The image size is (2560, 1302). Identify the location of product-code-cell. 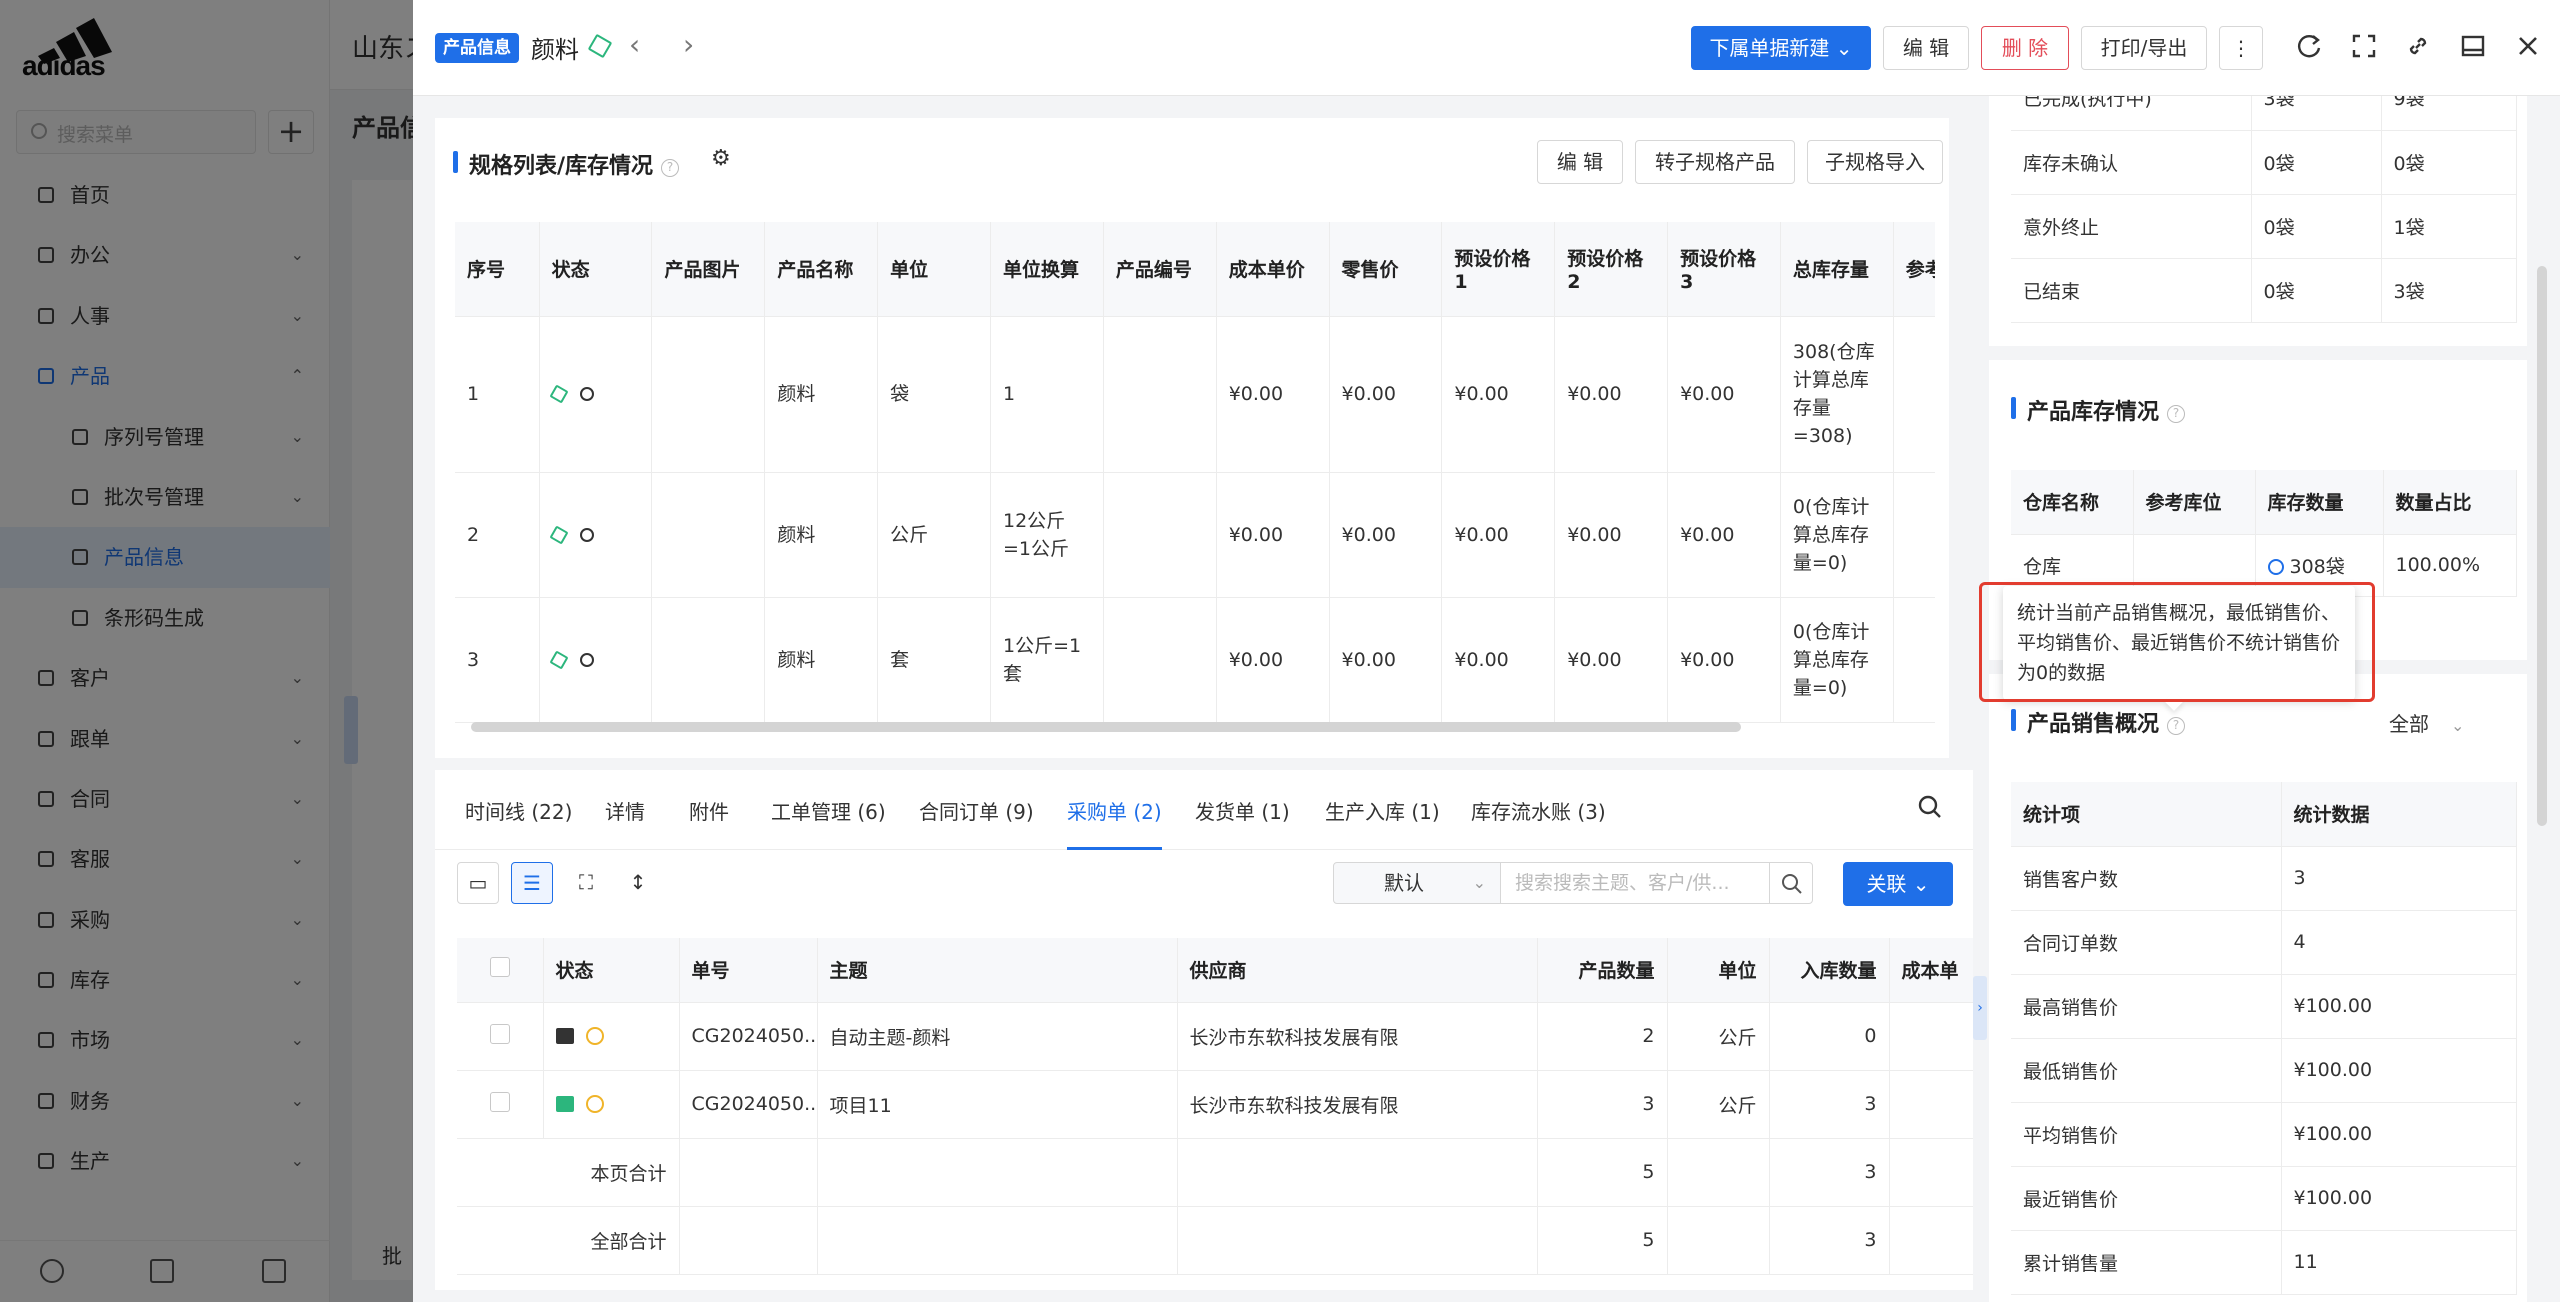
(1160, 535).